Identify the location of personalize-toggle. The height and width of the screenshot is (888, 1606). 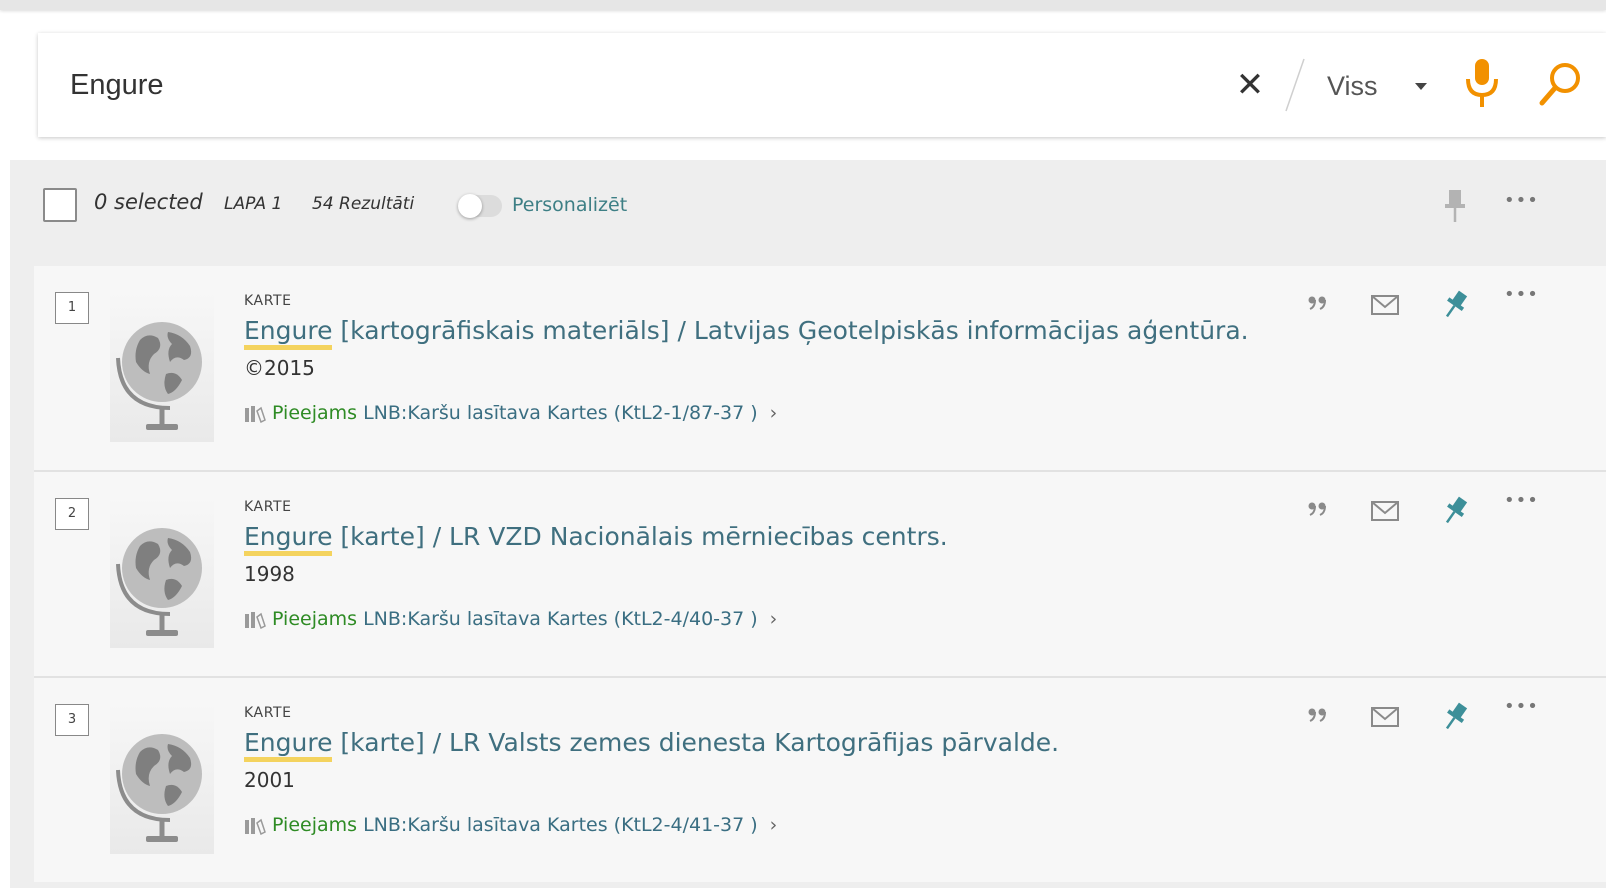
(480, 206).